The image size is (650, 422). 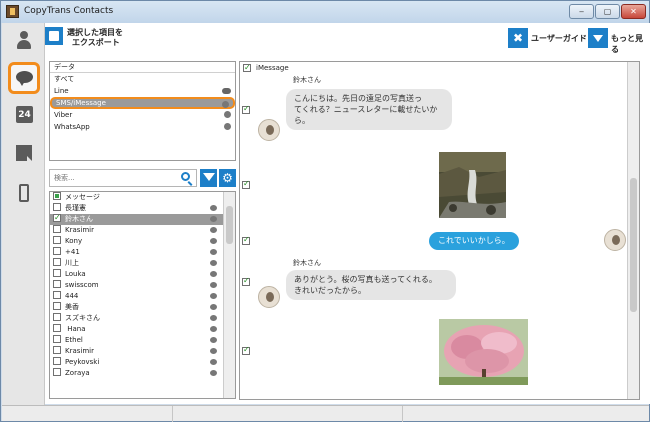 I want to click on more-label: もっと見る, so click(x=627, y=44).